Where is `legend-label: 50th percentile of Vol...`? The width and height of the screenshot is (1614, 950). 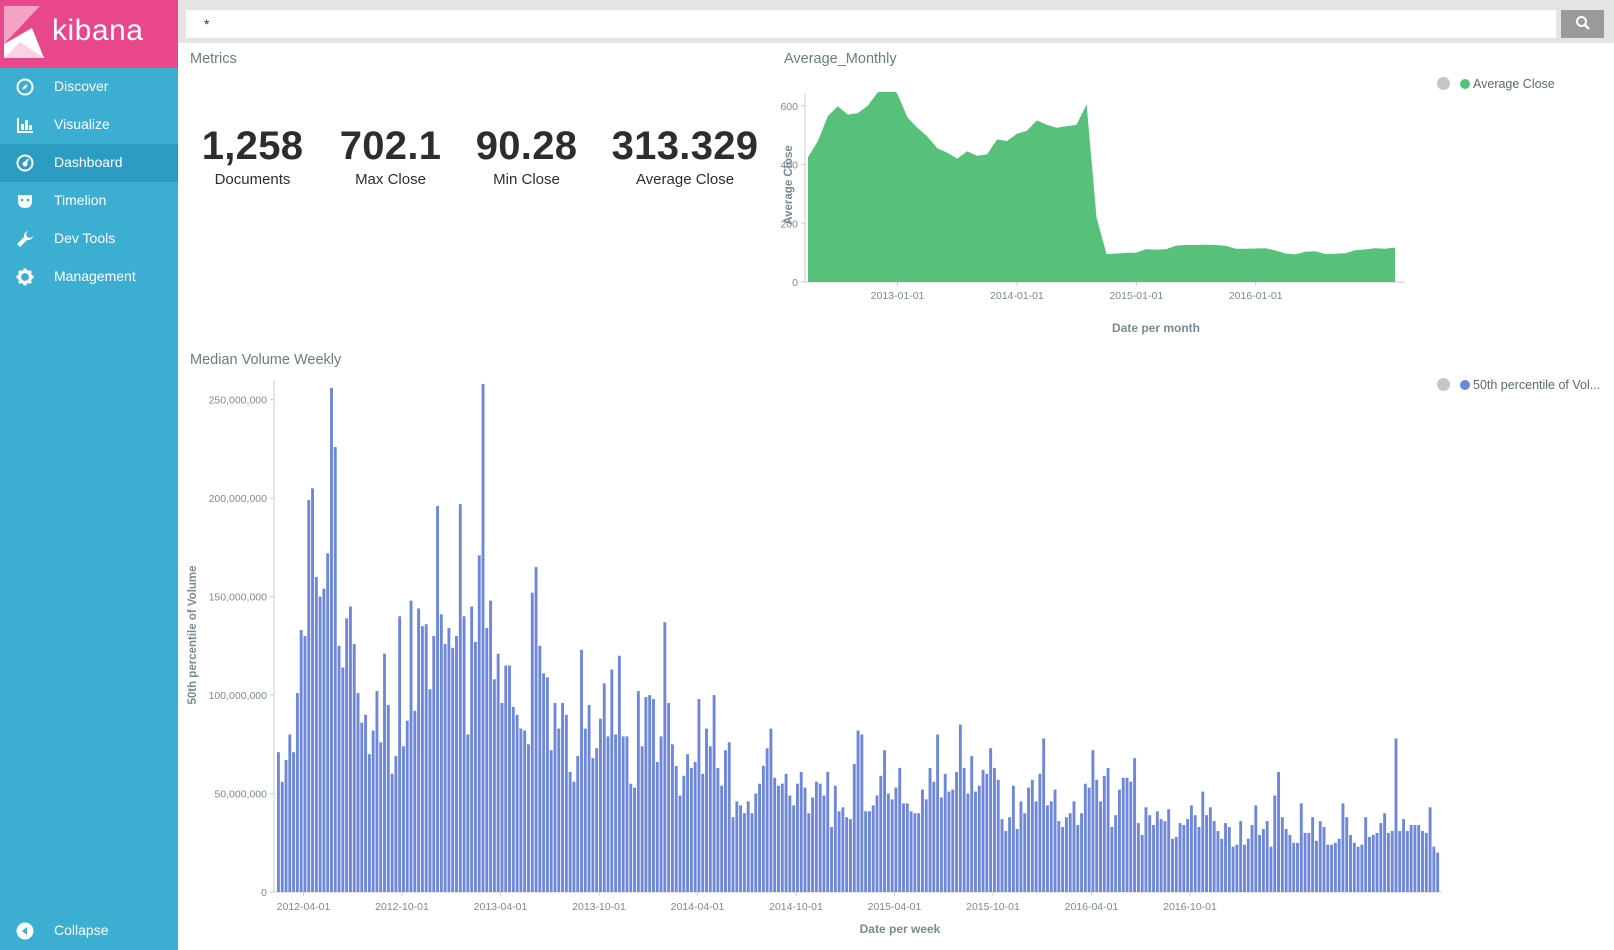 legend-label: 50th percentile of Vol... is located at coordinates (1536, 385).